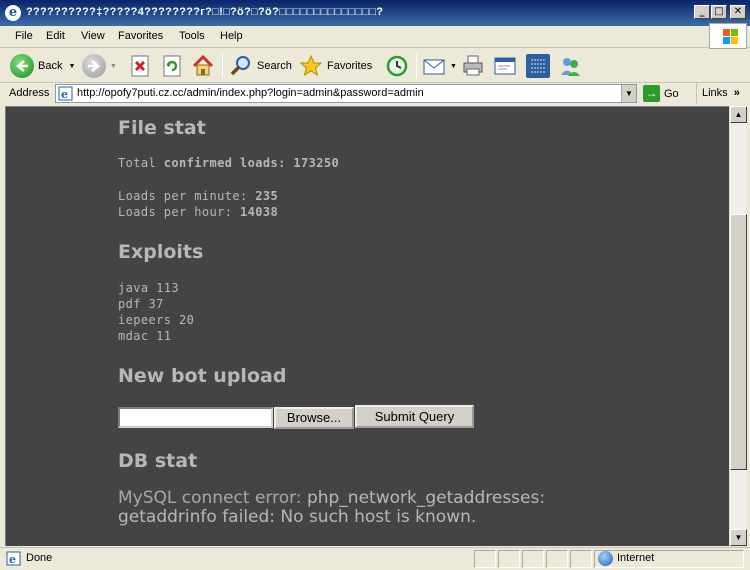 This screenshot has height=570, width=750. I want to click on contacts-button, so click(570, 66).